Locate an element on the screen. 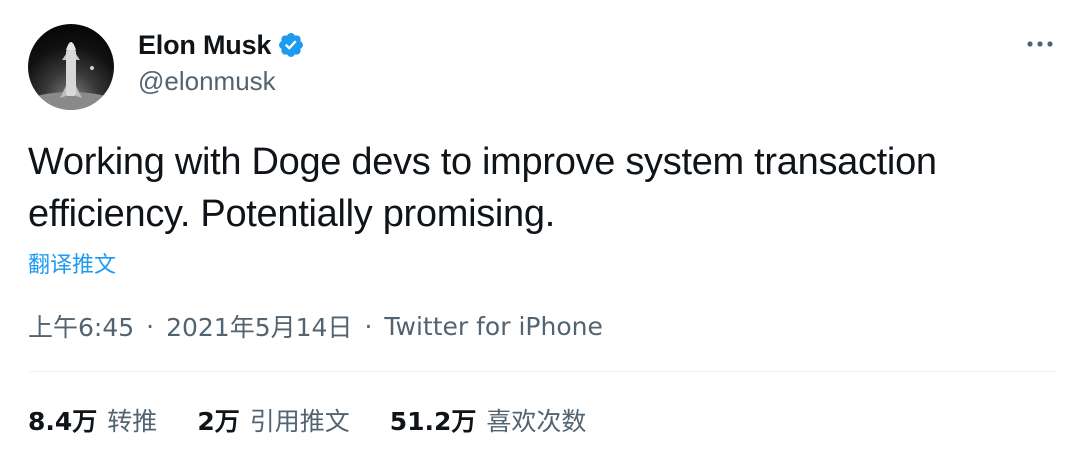 Image resolution: width=1080 pixels, height=467 pixels. translate-tweet-link: 翻译推文 is located at coordinates (72, 263).